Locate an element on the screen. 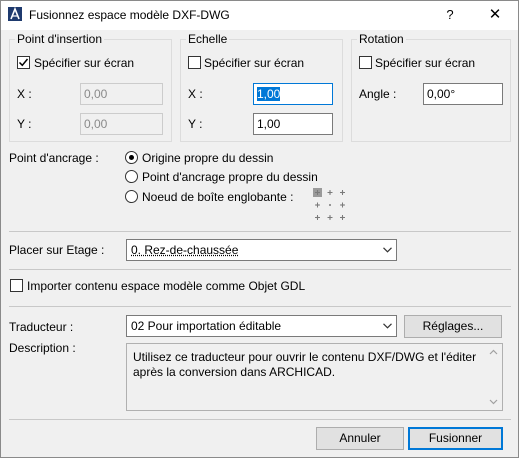  close-button: ✕ is located at coordinates (495, 15).